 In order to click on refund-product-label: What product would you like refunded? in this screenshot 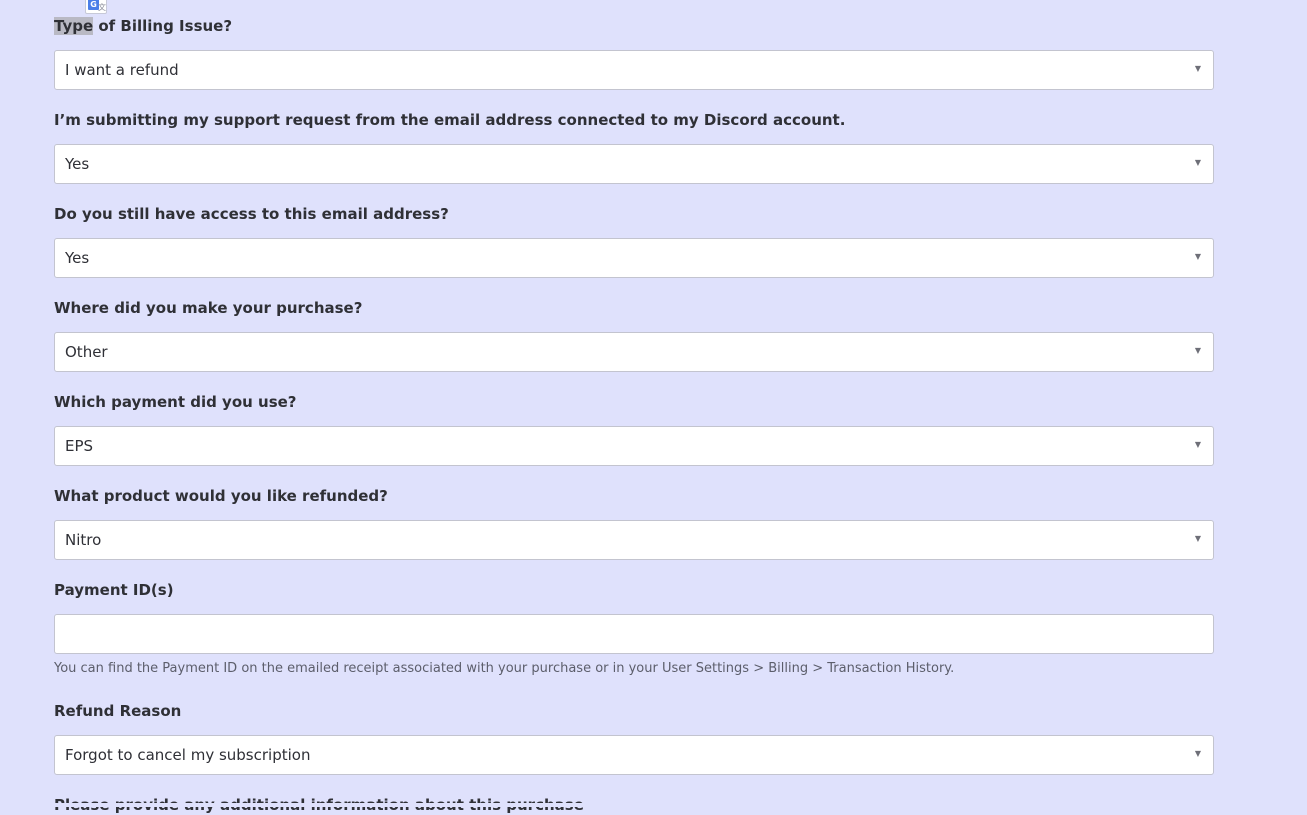, I will do `click(221, 496)`.